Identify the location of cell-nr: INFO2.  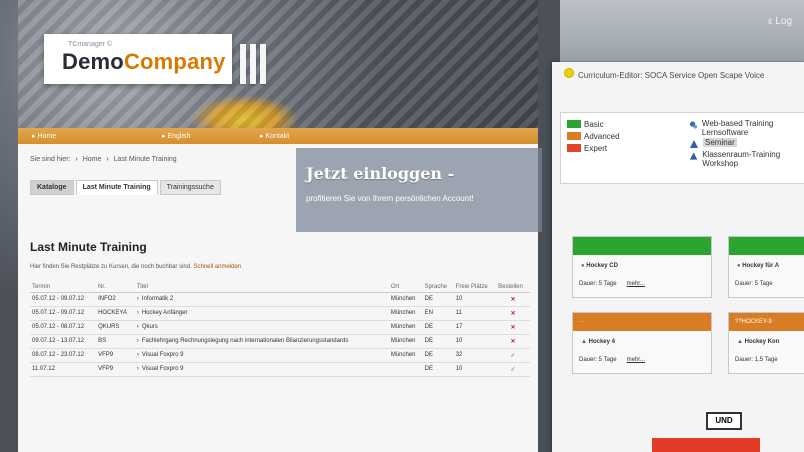
(115, 299).